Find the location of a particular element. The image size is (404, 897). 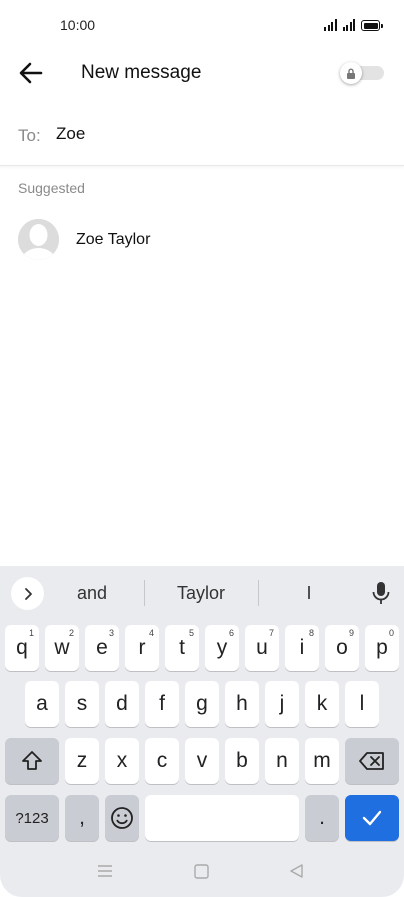

key-number-hint: 5 is located at coordinates (191, 633).